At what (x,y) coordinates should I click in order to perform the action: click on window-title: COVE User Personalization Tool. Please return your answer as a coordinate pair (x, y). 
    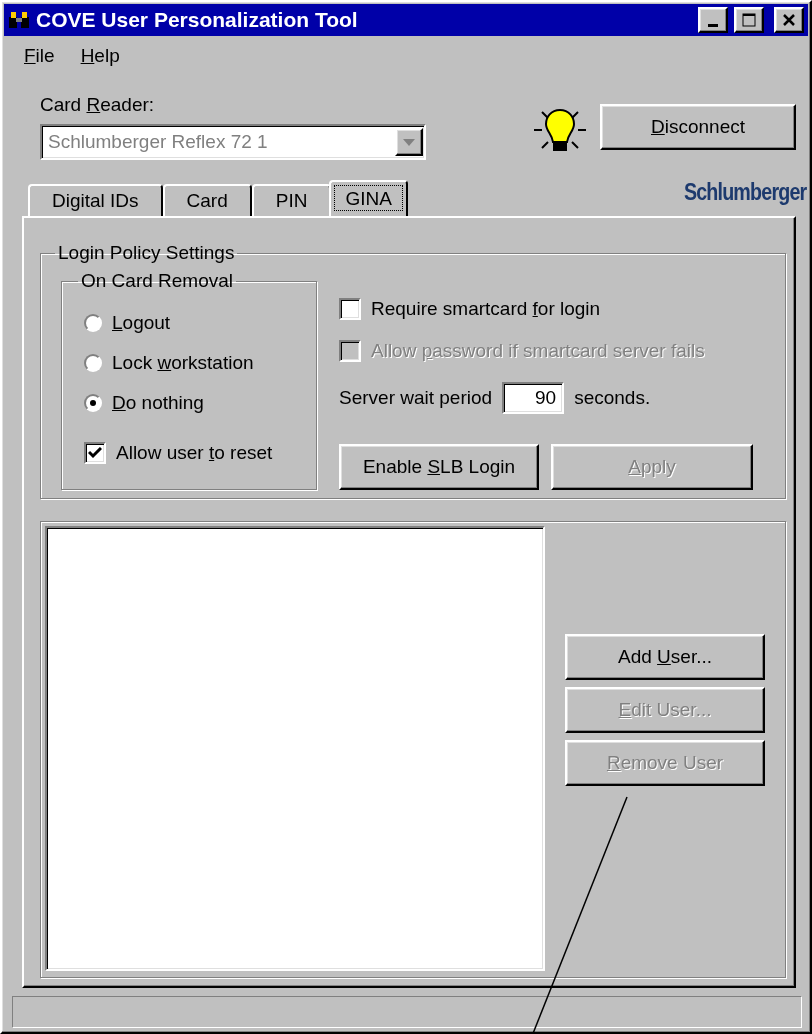
    Looking at the image, I should click on (197, 20).